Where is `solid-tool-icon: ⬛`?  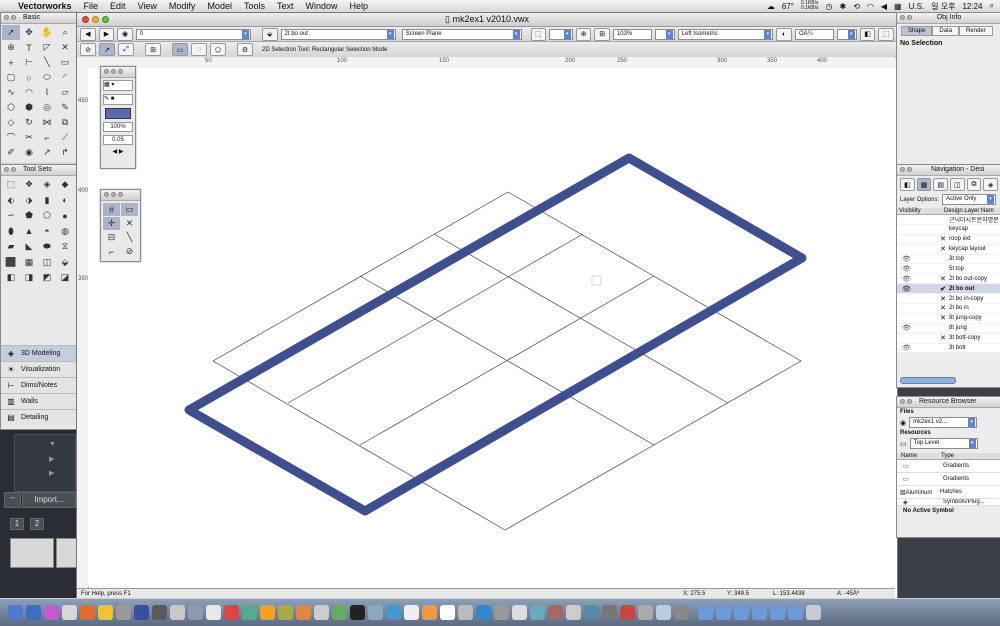
solid-tool-icon: ⬛ is located at coordinates (11, 263).